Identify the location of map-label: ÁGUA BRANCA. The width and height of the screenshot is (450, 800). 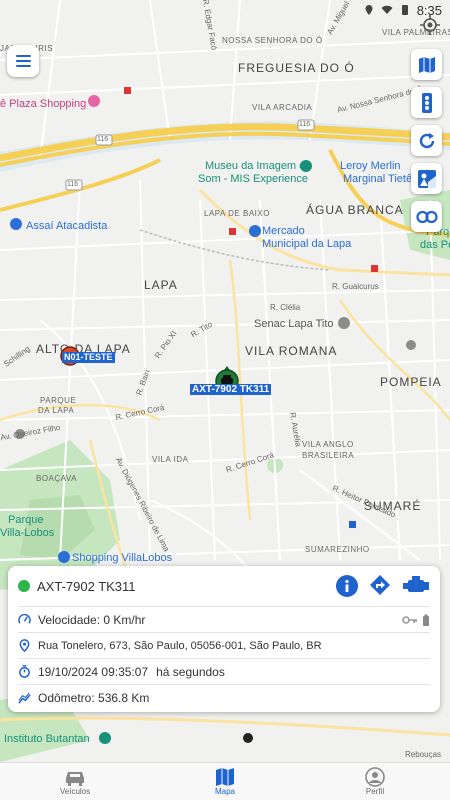
(355, 210).